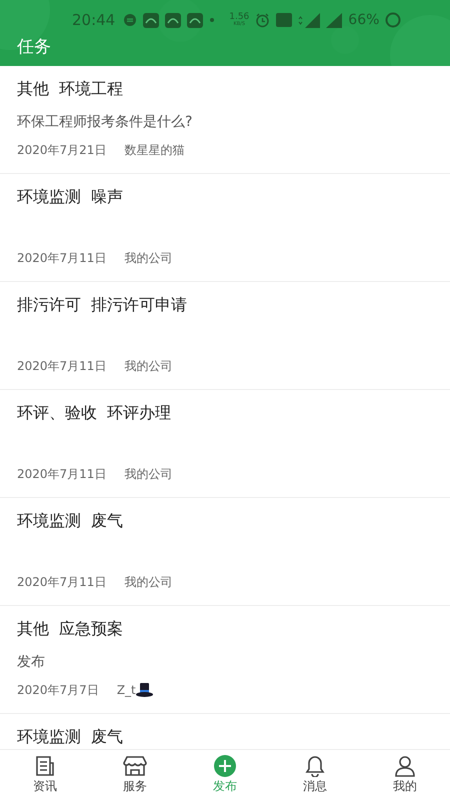 The height and width of the screenshot is (800, 450). I want to click on store-icon, so click(135, 766).